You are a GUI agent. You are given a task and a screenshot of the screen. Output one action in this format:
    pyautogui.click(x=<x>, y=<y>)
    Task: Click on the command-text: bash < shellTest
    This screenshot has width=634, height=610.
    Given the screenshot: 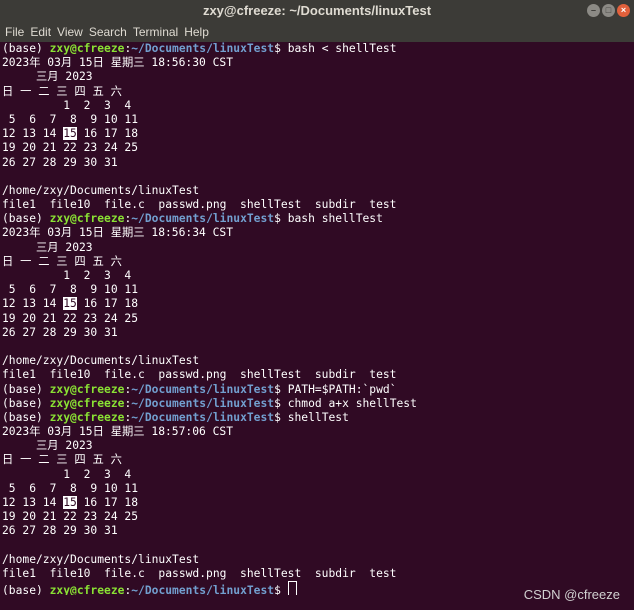 What is the action you would take?
    pyautogui.click(x=342, y=48)
    